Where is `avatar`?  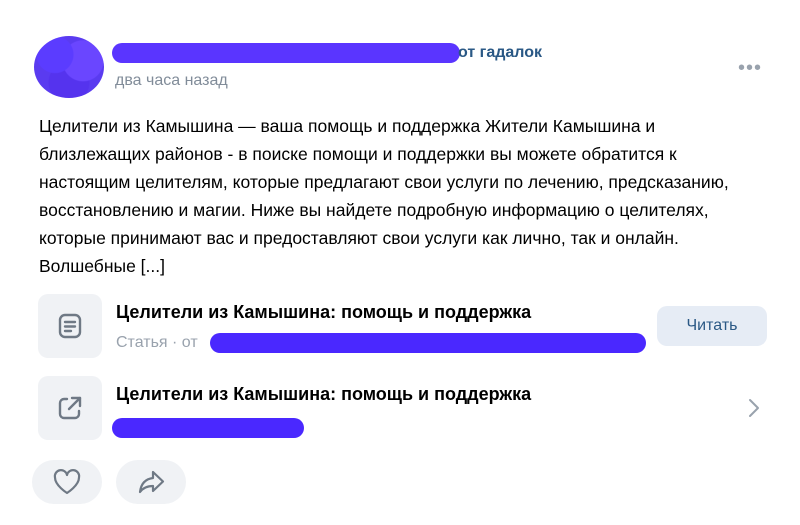
avatar is located at coordinates (69, 67).